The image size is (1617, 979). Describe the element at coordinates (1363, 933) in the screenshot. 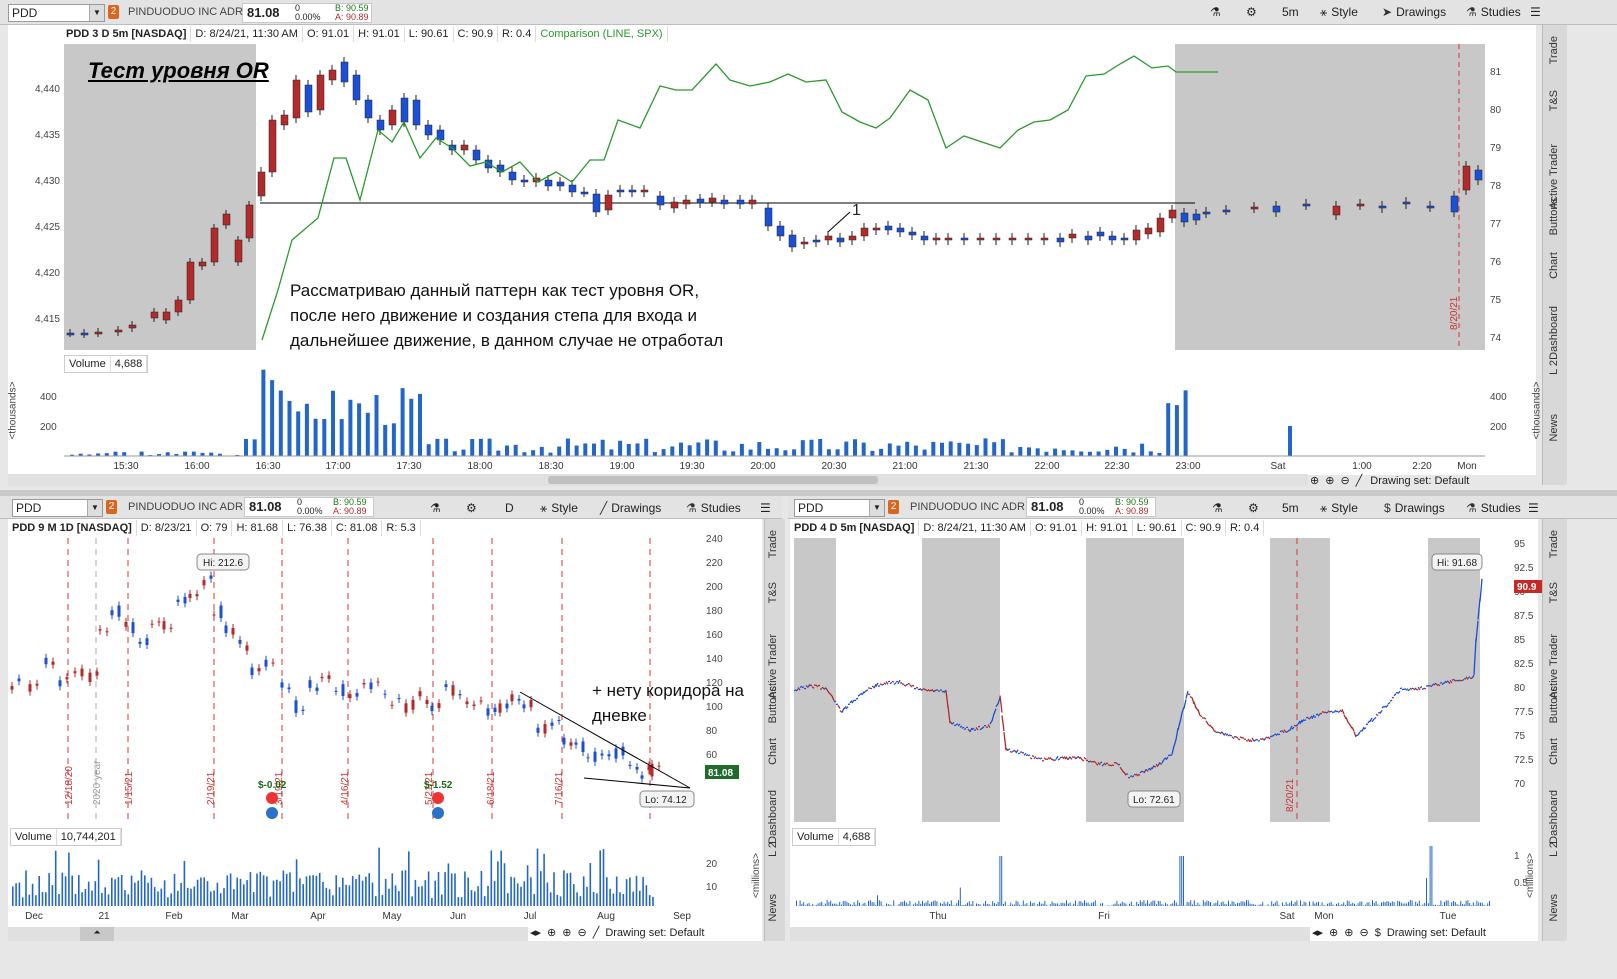

I see `zoom-out-icon: ⊖` at that location.